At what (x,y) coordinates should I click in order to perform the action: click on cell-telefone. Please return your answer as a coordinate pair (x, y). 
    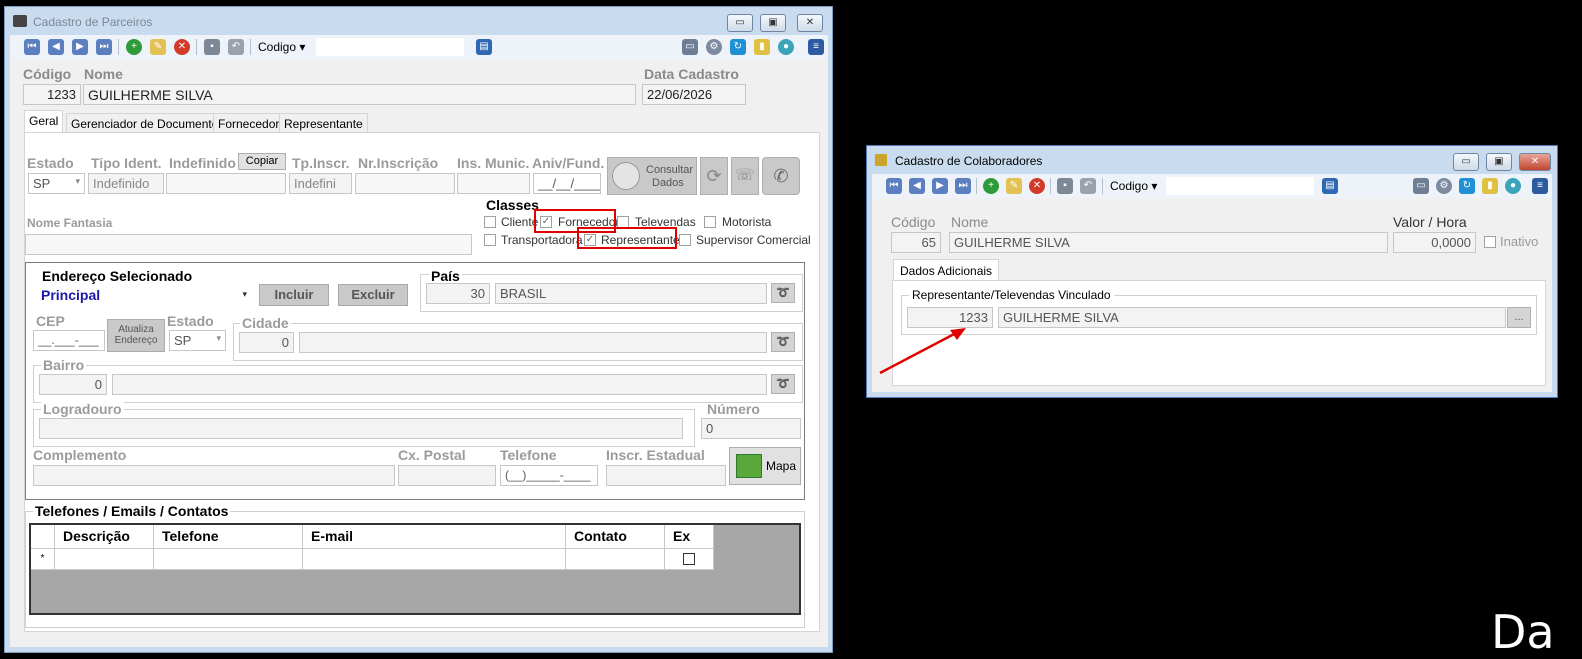
    Looking at the image, I should click on (228, 559).